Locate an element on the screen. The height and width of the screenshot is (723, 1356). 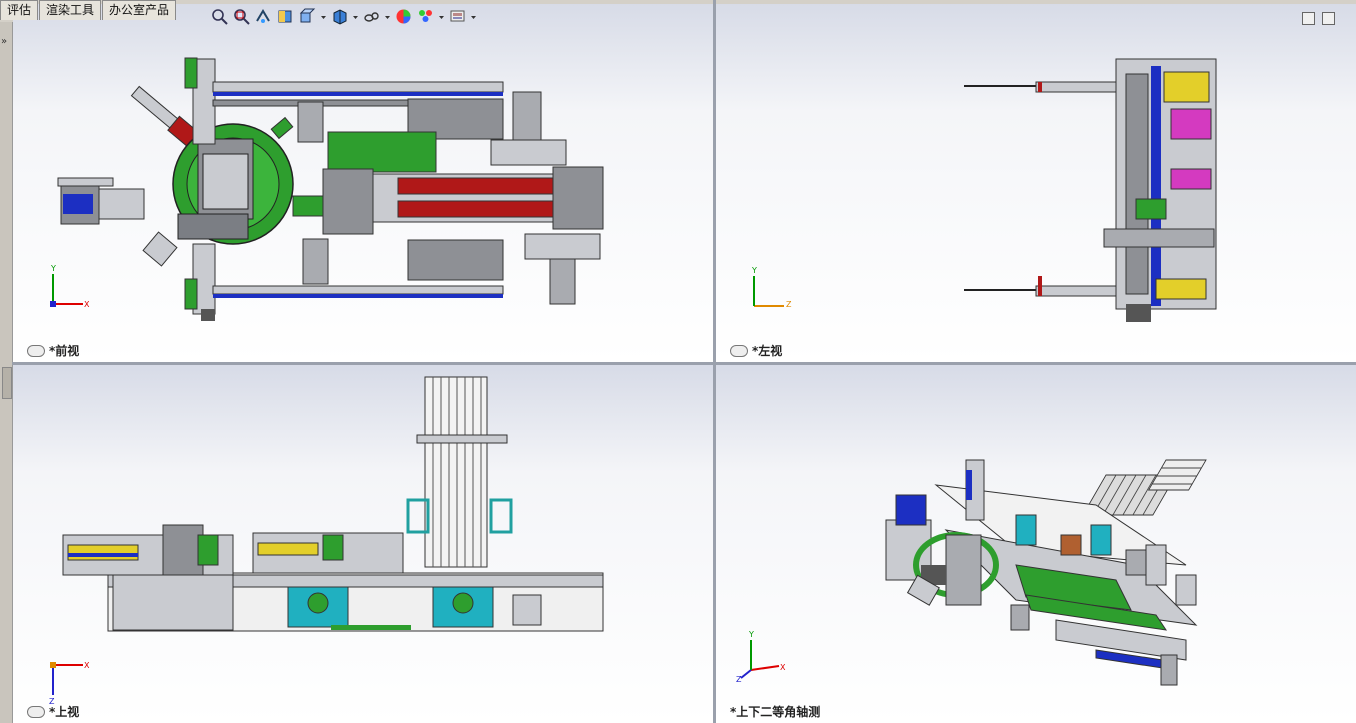
hide-show-icon is located at coordinates (371, 16).